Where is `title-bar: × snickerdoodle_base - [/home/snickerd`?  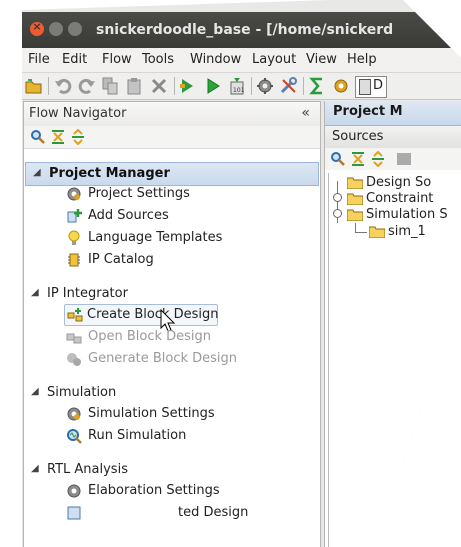 title-bar: × snickerdoodle_base - [/home/snickerd is located at coordinates (241, 30).